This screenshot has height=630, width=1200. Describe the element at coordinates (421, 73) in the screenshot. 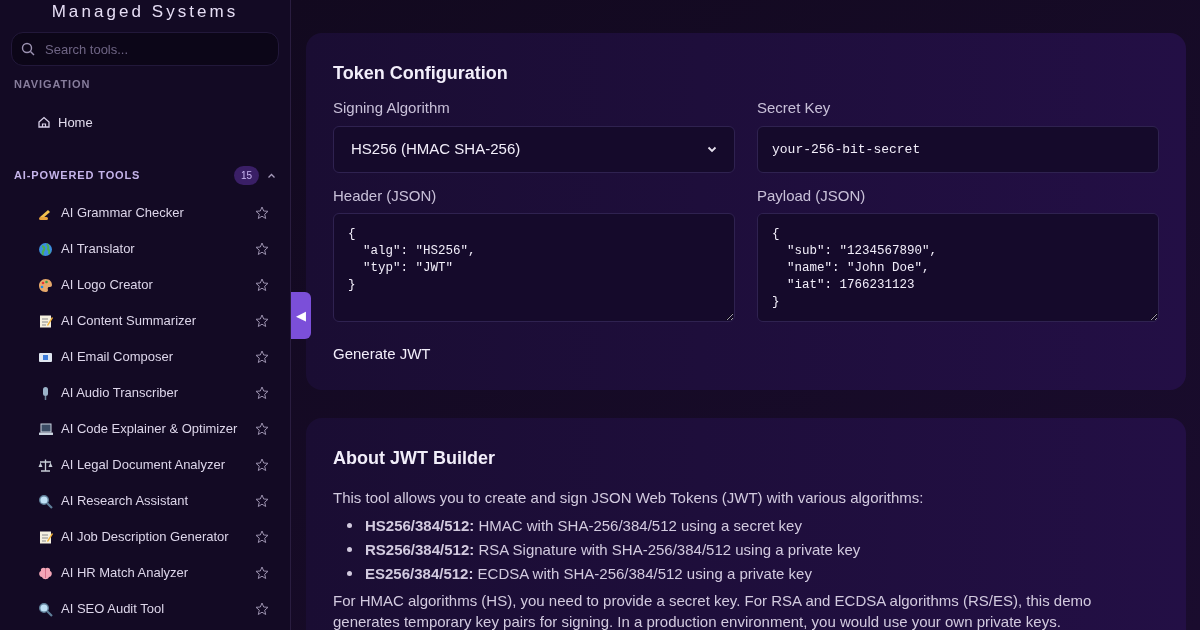

I see `card-title: Token Configuration` at that location.